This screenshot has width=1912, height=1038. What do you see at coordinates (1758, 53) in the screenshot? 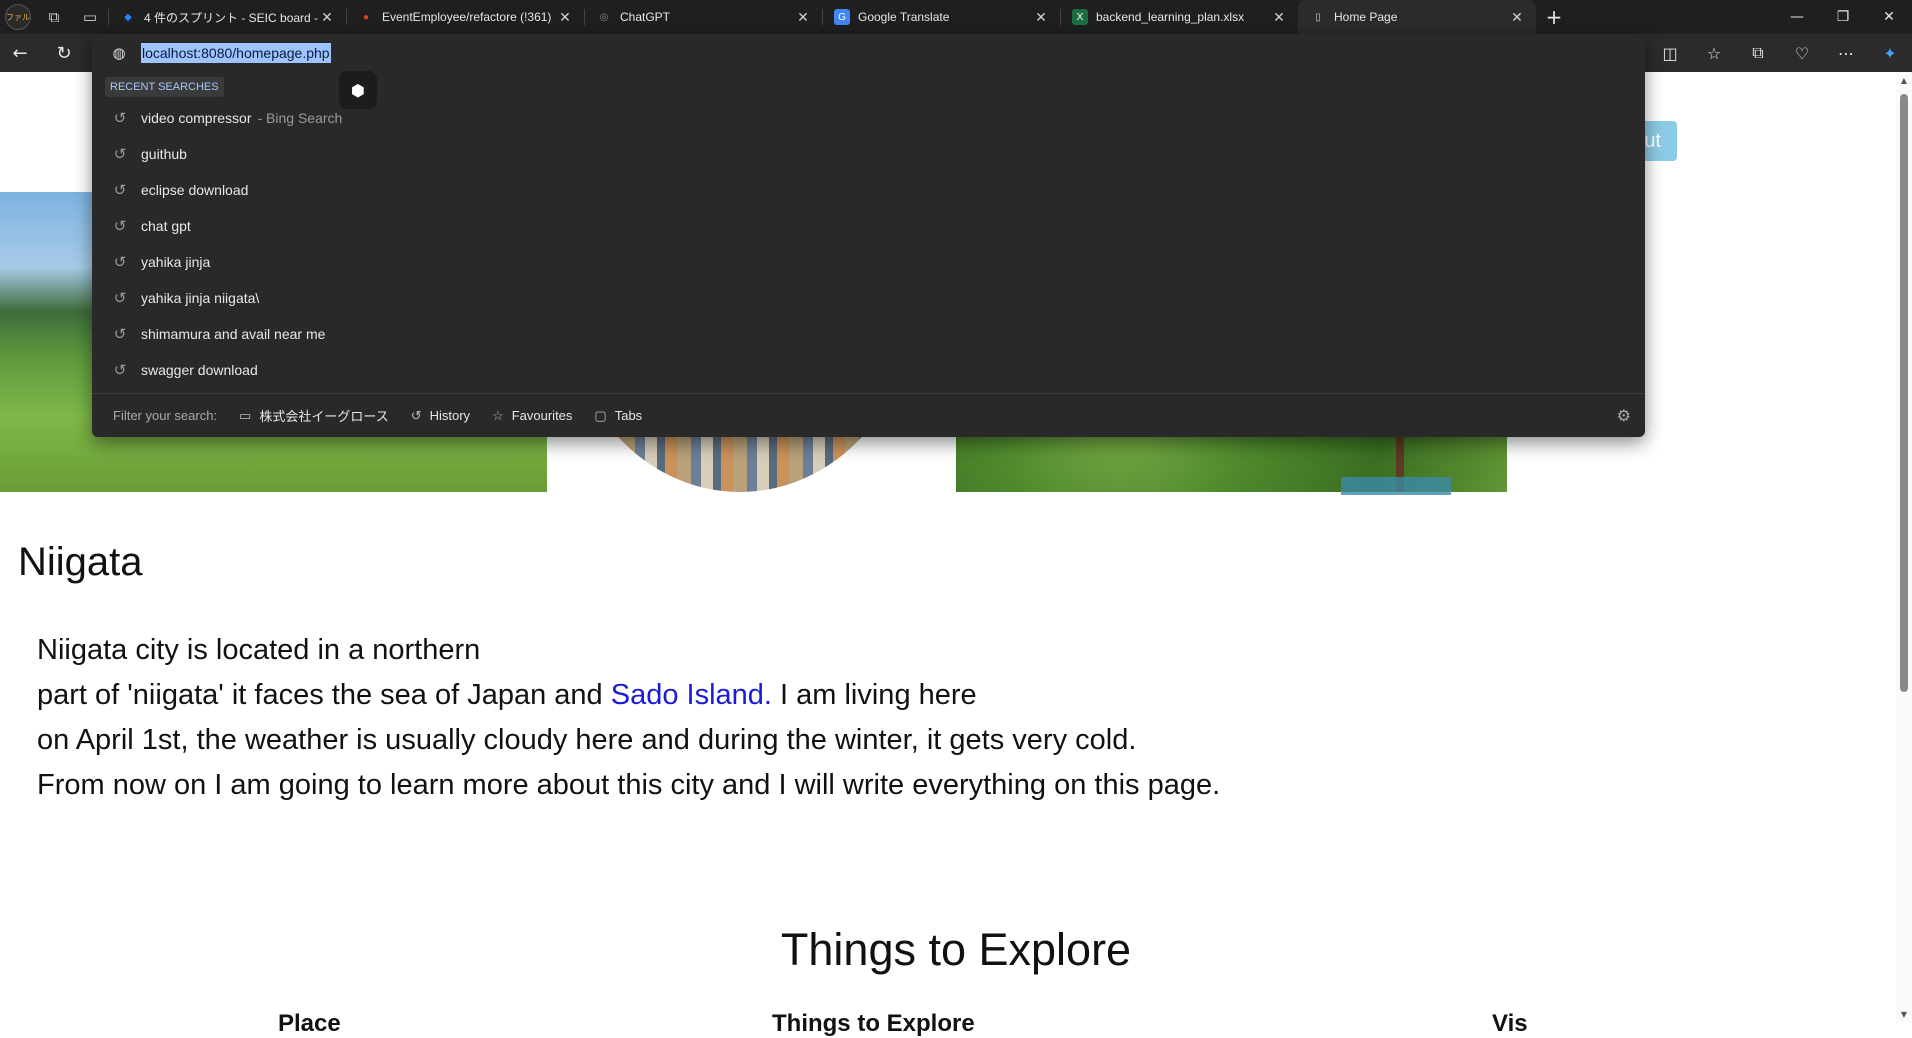
I see `collections-icon: ⧉` at bounding box center [1758, 53].